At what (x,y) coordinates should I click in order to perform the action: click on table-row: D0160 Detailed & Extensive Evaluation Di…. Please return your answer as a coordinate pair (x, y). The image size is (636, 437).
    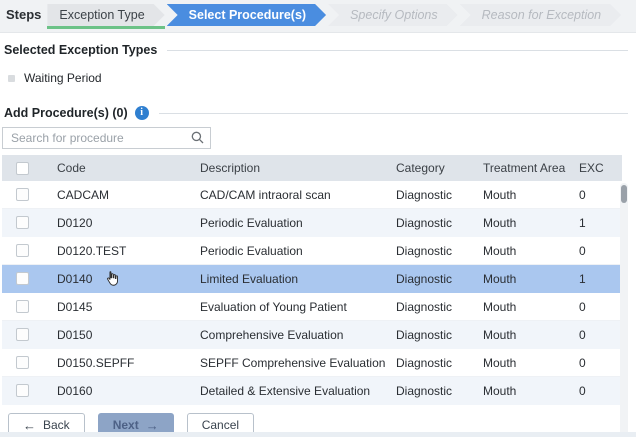
    Looking at the image, I should click on (312, 391).